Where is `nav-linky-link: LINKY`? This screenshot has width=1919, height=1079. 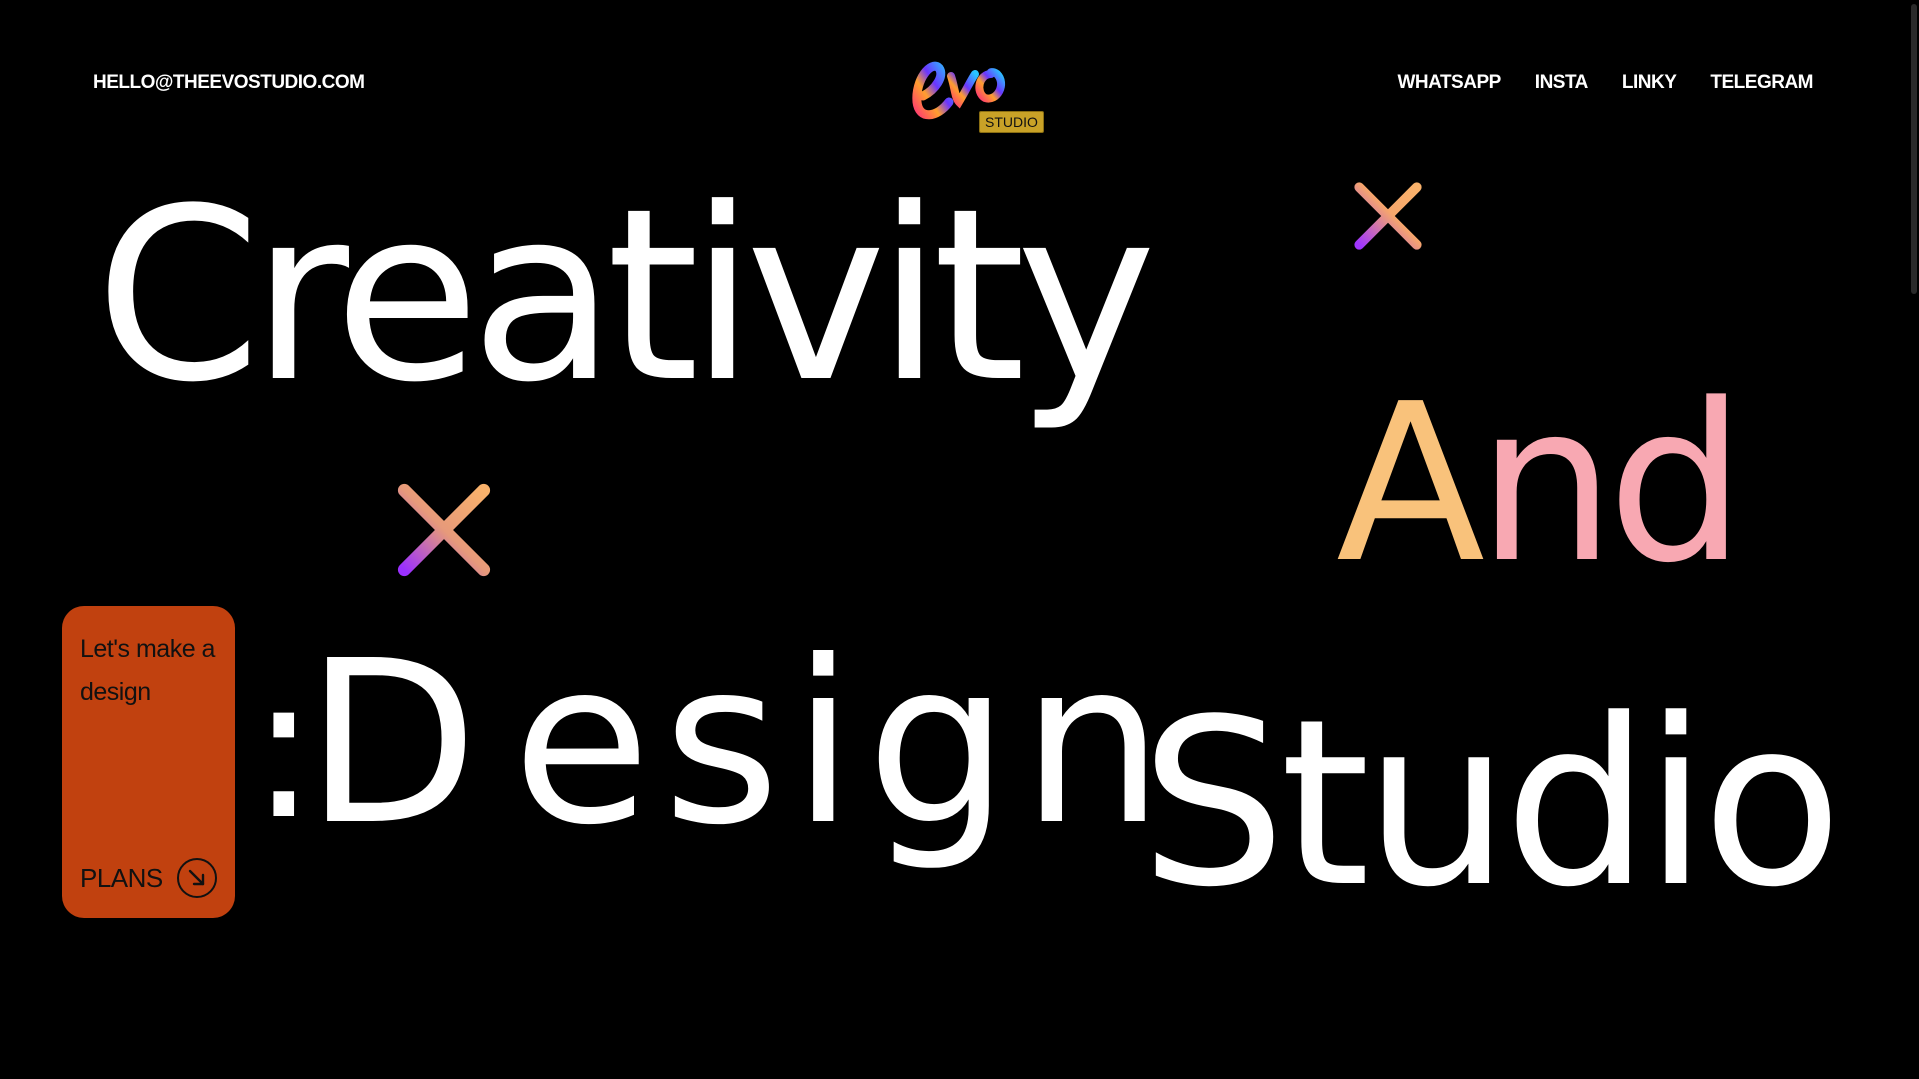
nav-linky-link: LINKY is located at coordinates (1649, 83).